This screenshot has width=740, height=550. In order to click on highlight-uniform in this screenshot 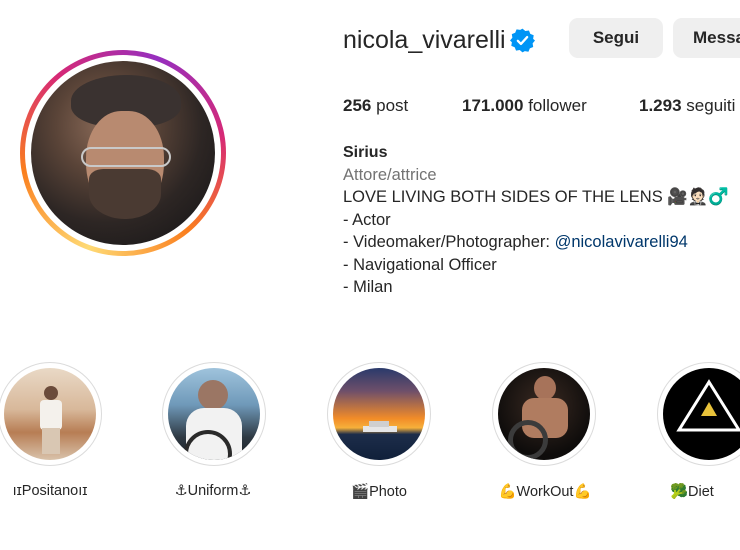, I will do `click(214, 414)`.